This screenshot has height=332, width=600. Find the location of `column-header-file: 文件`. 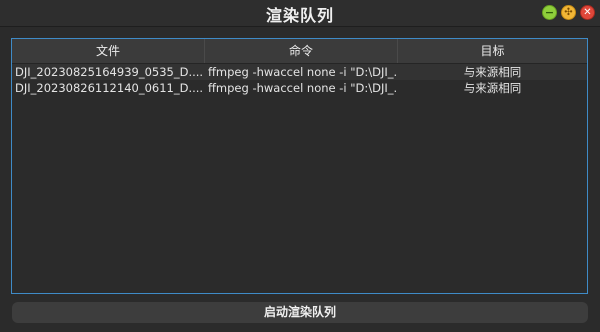

column-header-file: 文件 is located at coordinates (108, 51).